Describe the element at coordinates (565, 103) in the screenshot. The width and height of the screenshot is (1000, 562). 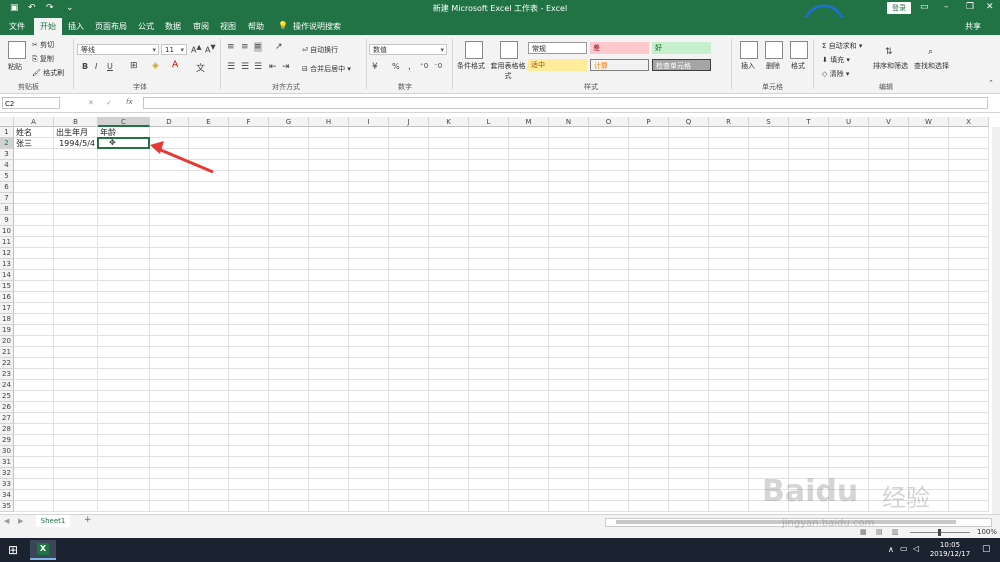
I see `formula-input` at that location.